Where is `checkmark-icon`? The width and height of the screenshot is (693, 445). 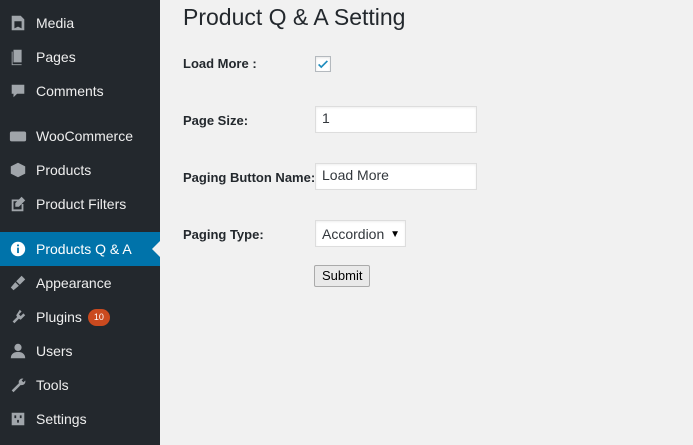
checkmark-icon is located at coordinates (323, 64).